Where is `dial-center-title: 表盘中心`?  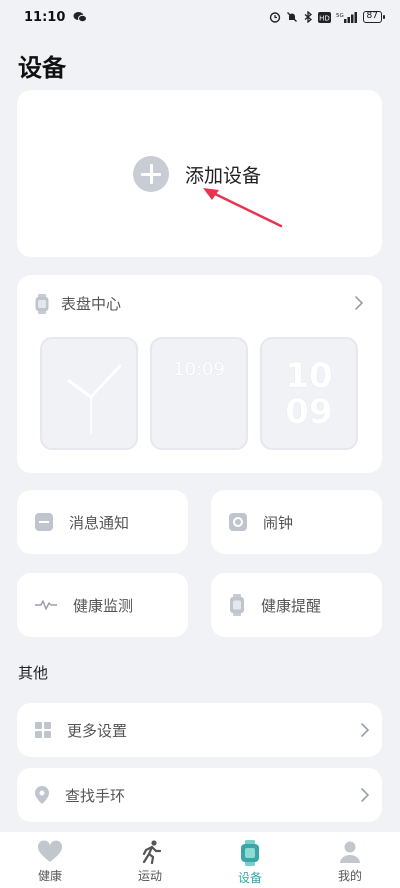
dial-center-title: 表盘中心 is located at coordinates (91, 304).